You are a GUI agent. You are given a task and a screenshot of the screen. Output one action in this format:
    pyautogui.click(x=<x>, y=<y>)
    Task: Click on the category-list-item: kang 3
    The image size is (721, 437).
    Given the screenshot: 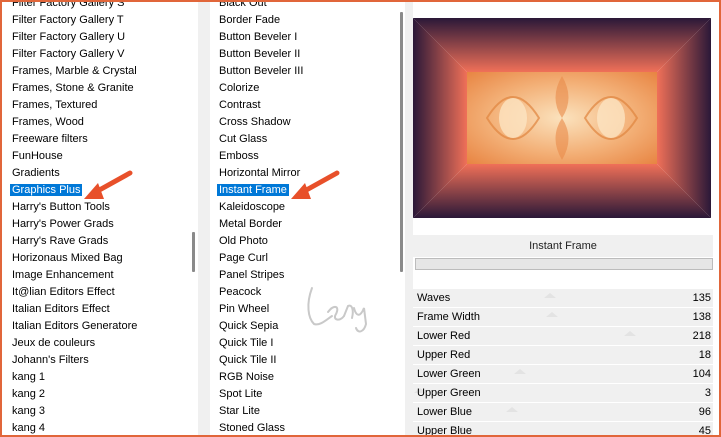 What is the action you would take?
    pyautogui.click(x=98, y=411)
    